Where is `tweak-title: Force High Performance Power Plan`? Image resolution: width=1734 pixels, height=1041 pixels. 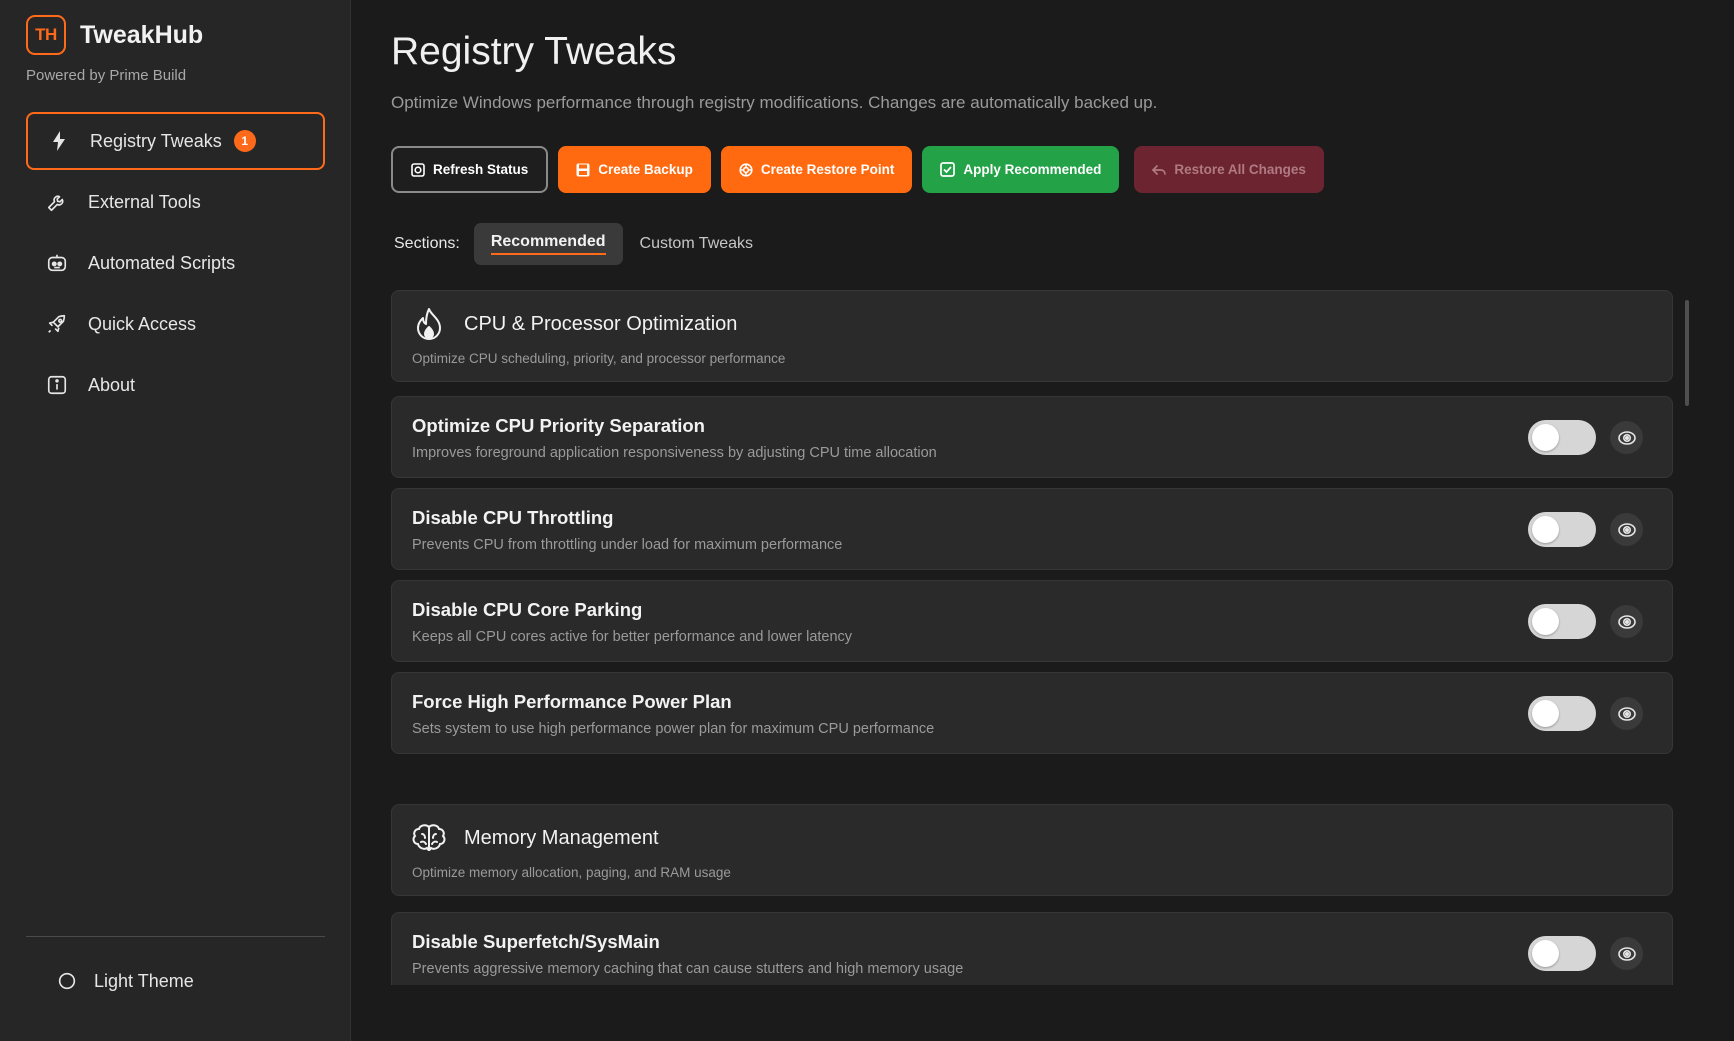
tweak-title: Force High Performance Power Plan is located at coordinates (572, 701).